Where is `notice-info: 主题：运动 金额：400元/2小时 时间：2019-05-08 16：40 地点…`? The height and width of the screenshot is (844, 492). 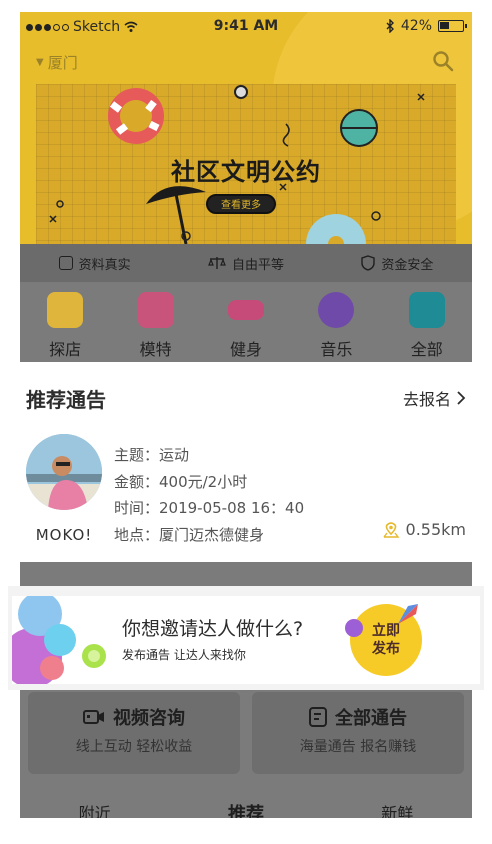
notice-info: 主题：运动 金额：400元/2小时 时间：2019-05-08 16：40 地点… is located at coordinates (209, 495).